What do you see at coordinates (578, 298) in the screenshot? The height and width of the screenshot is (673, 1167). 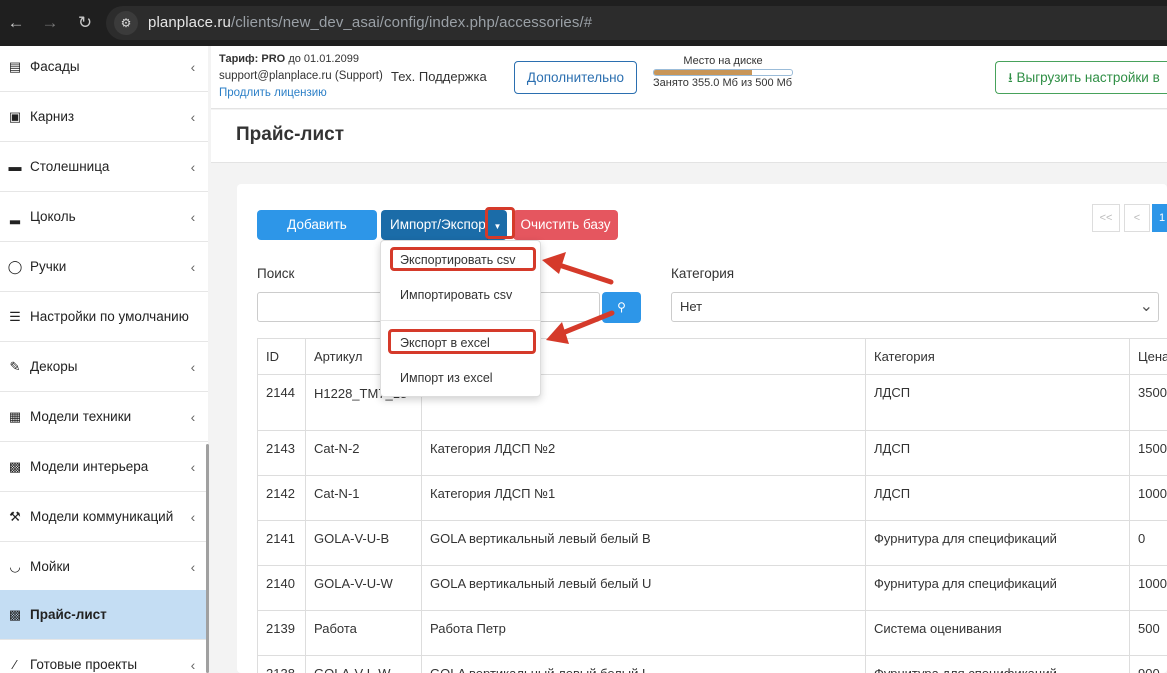 I see `annotation-arrows` at bounding box center [578, 298].